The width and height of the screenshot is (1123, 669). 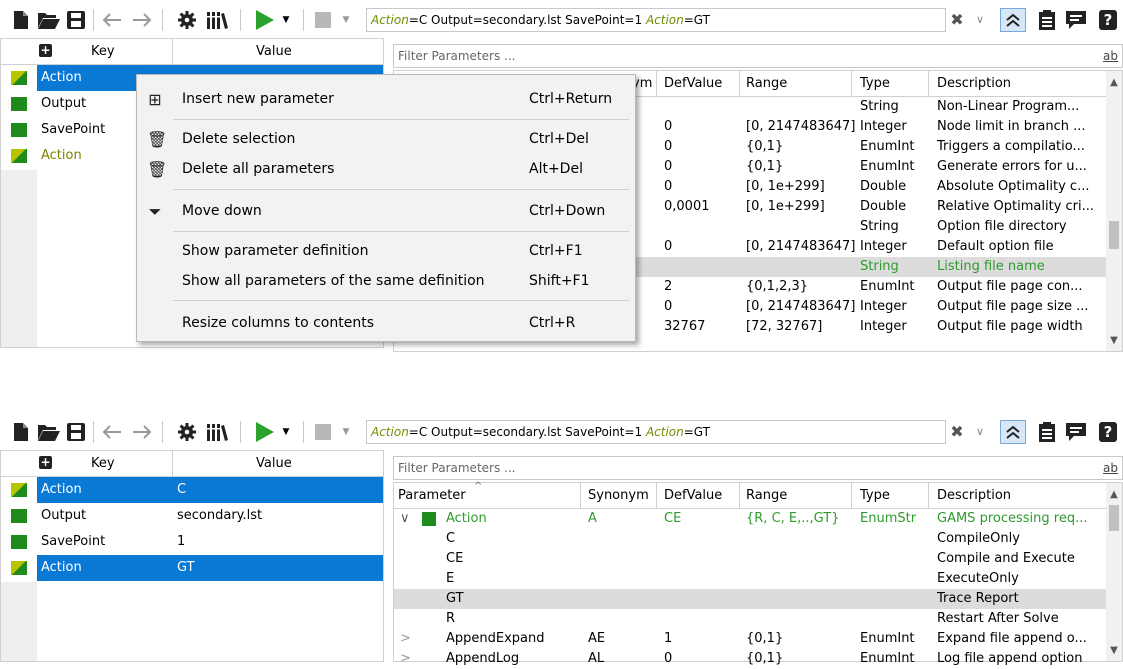 What do you see at coordinates (758, 579) in the screenshot?
I see `definition-row: E ExecuteOnly` at bounding box center [758, 579].